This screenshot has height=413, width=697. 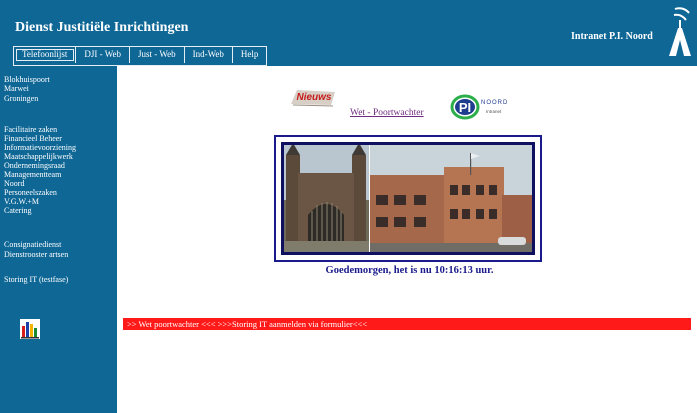 What do you see at coordinates (103, 55) in the screenshot?
I see `nav-tab-dji-web: DJI - Web` at bounding box center [103, 55].